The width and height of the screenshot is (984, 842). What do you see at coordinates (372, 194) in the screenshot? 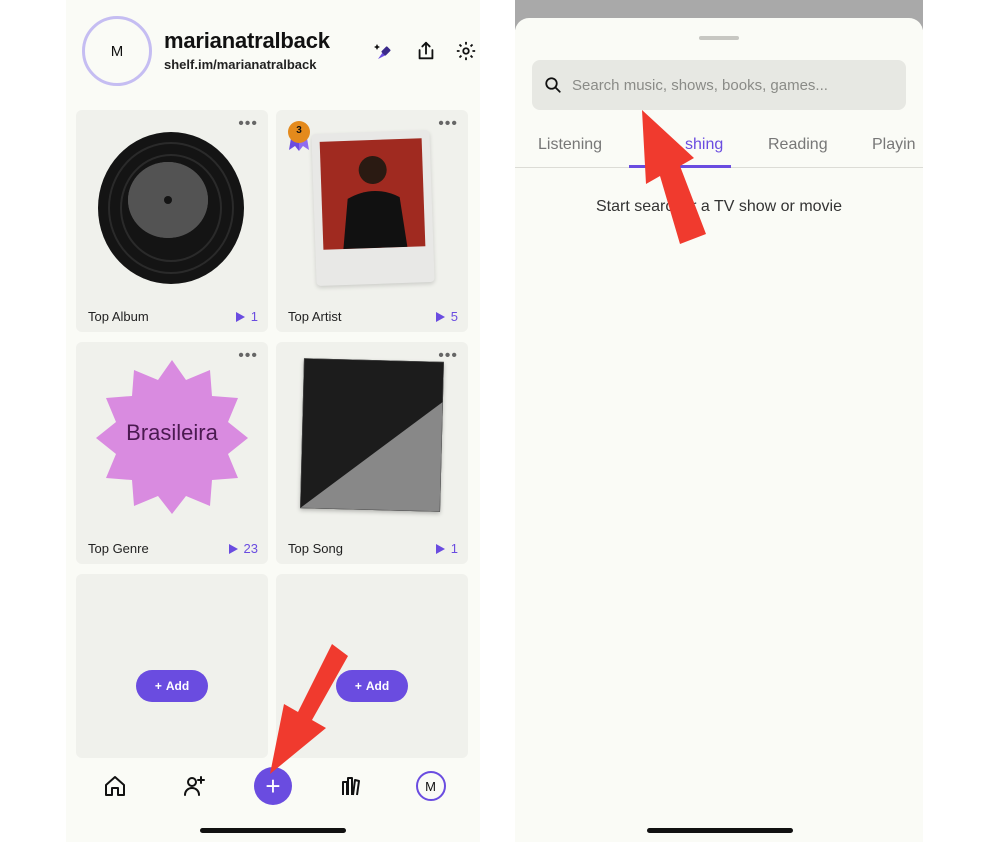
I see `artist-photo` at bounding box center [372, 194].